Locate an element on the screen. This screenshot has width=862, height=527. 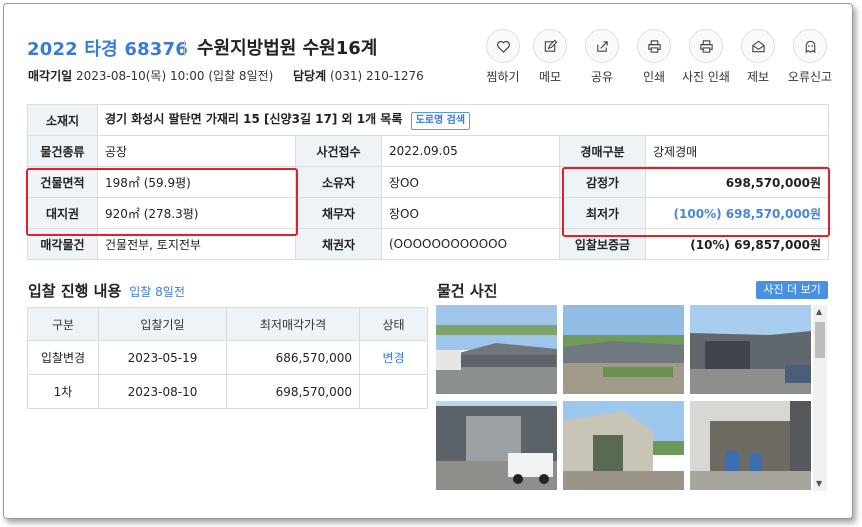
manager-label: 담당계 is located at coordinates (309, 76).